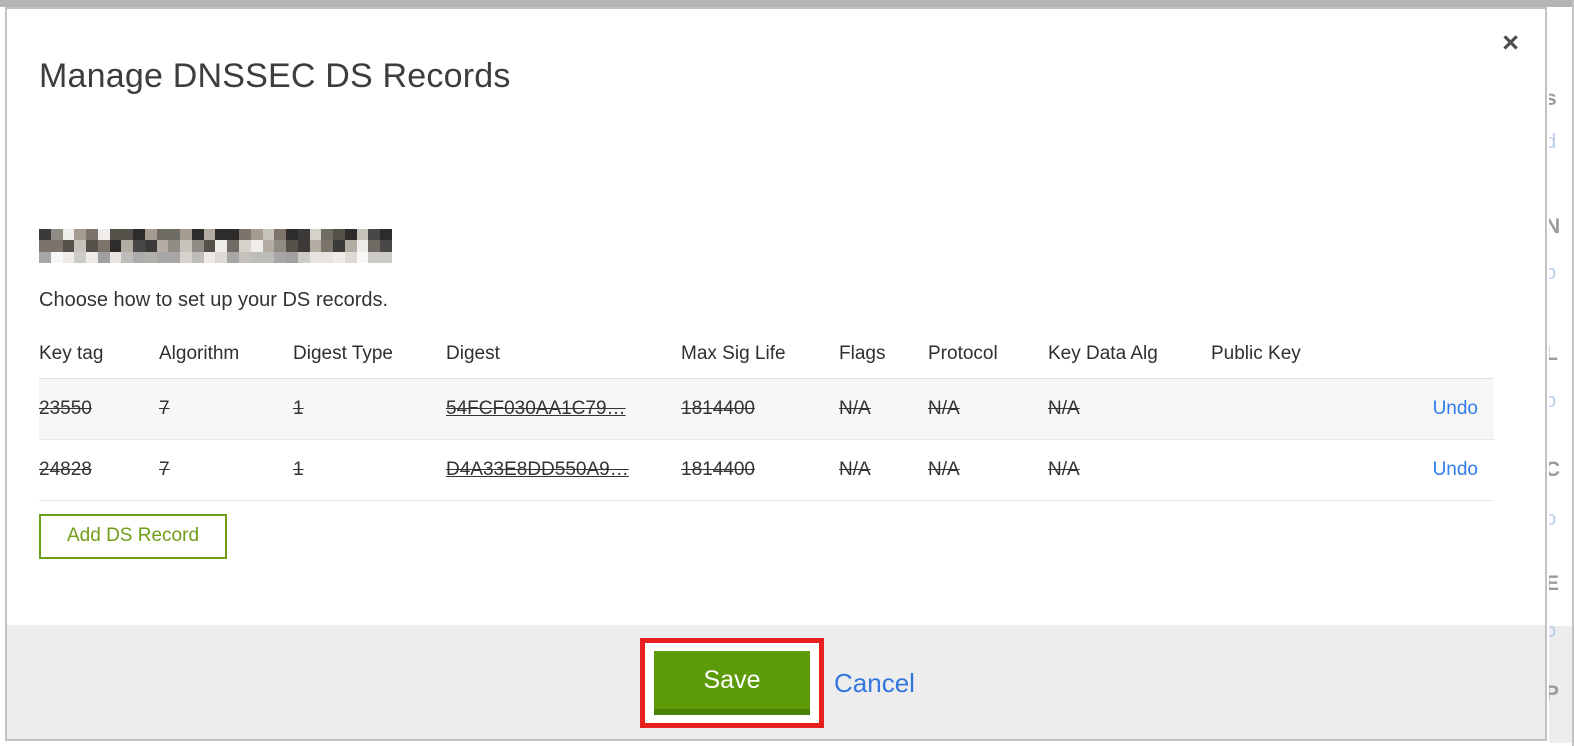  I want to click on close-icon: ×, so click(1510, 43).